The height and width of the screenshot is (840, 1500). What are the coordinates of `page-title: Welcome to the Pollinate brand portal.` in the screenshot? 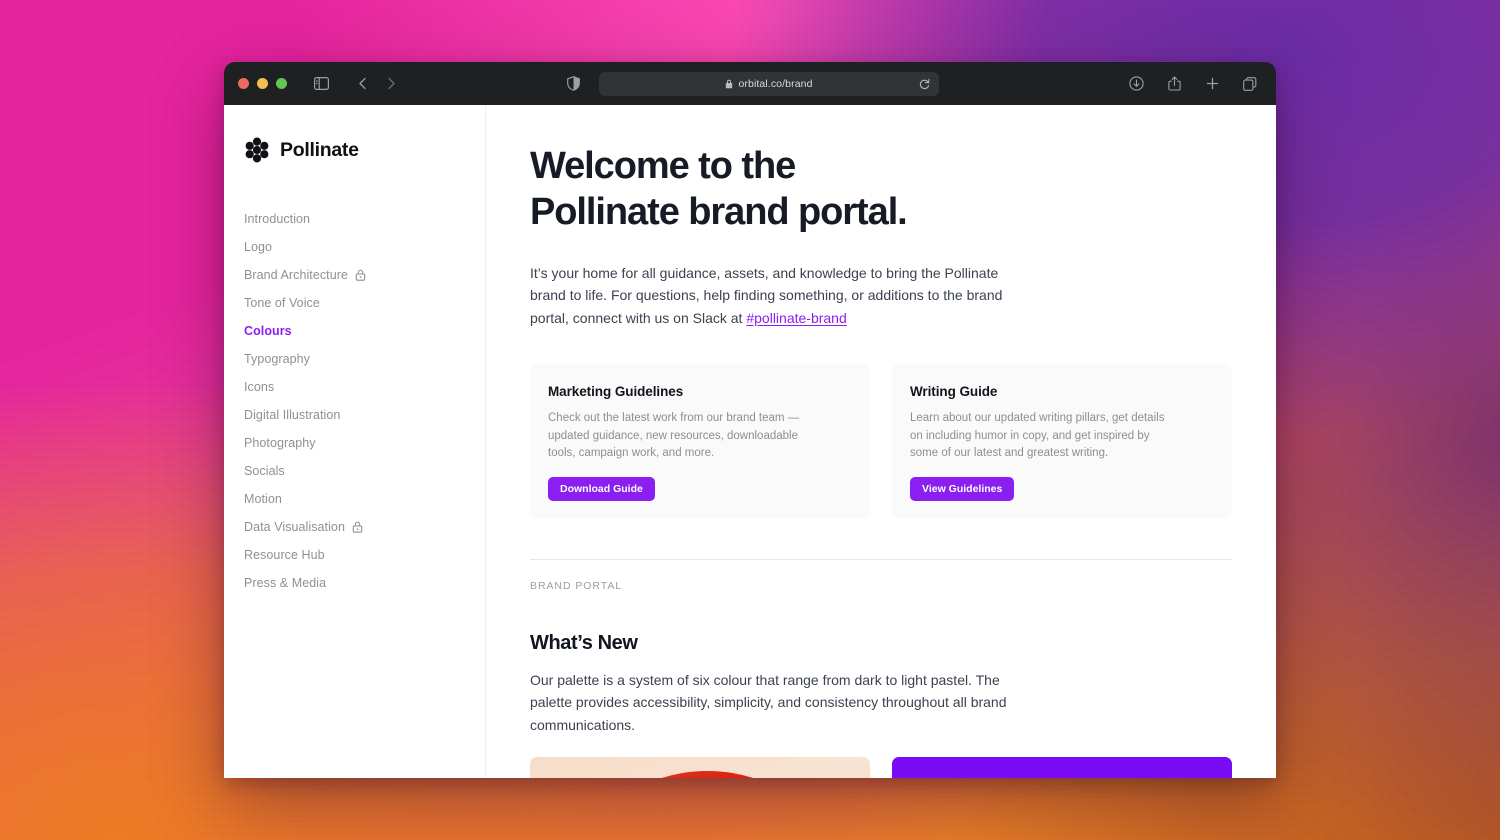 It's located at (719, 189).